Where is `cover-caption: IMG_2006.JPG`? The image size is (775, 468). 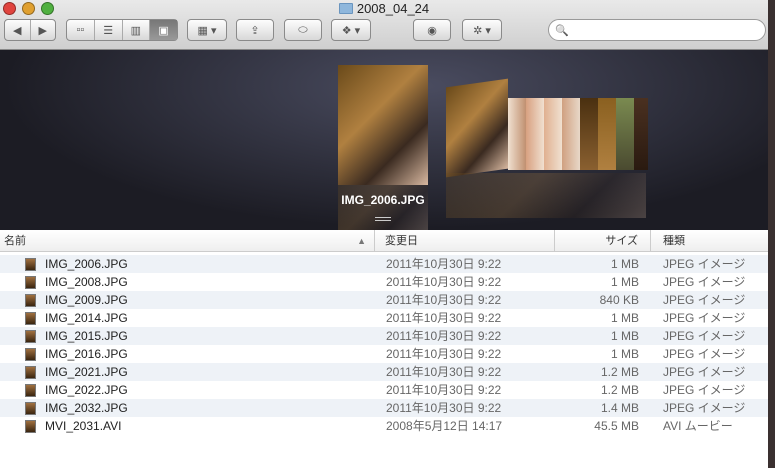 cover-caption: IMG_2006.JPG is located at coordinates (383, 200).